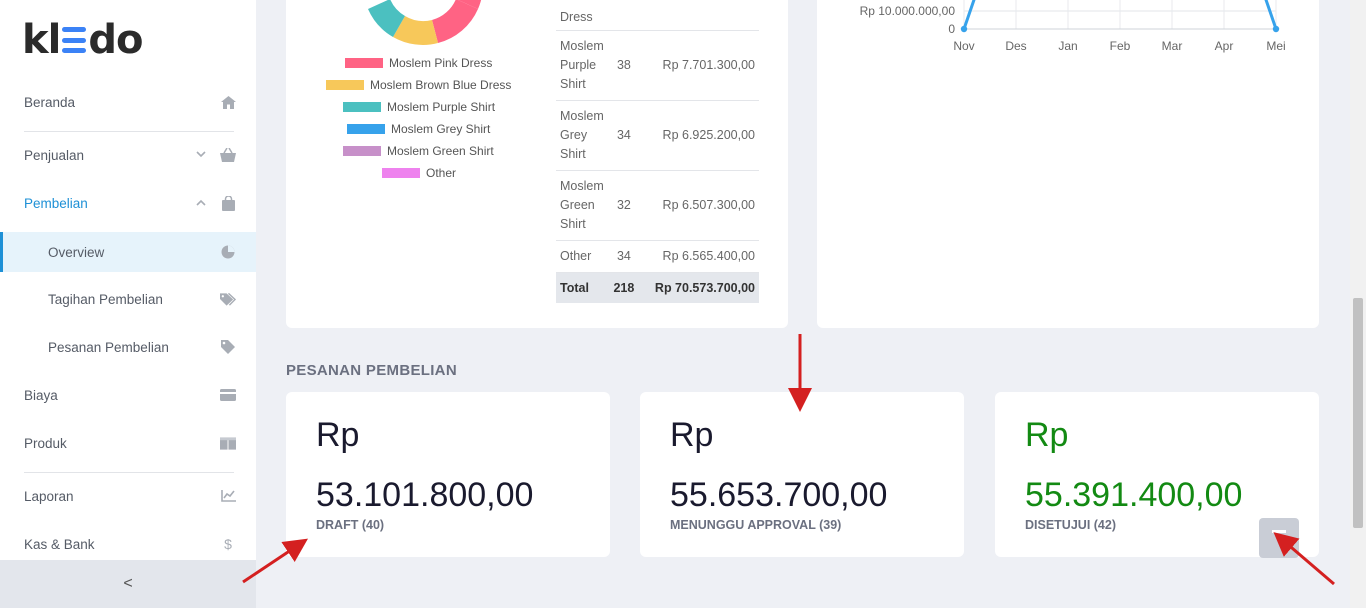 This screenshot has width=1366, height=608. I want to click on purchase-trend-chart: Rp 10.000.000,00 0 Nov Des Jan Feb Mar Apr Mei, so click(1073, 26).